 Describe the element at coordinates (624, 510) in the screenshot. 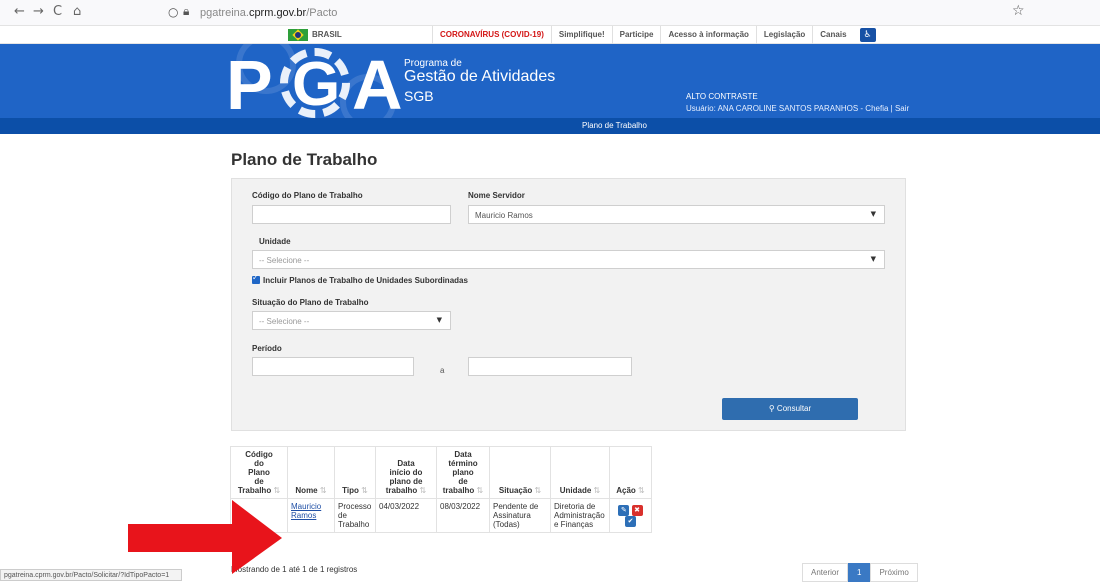

I see `edit-icon: ✎` at that location.